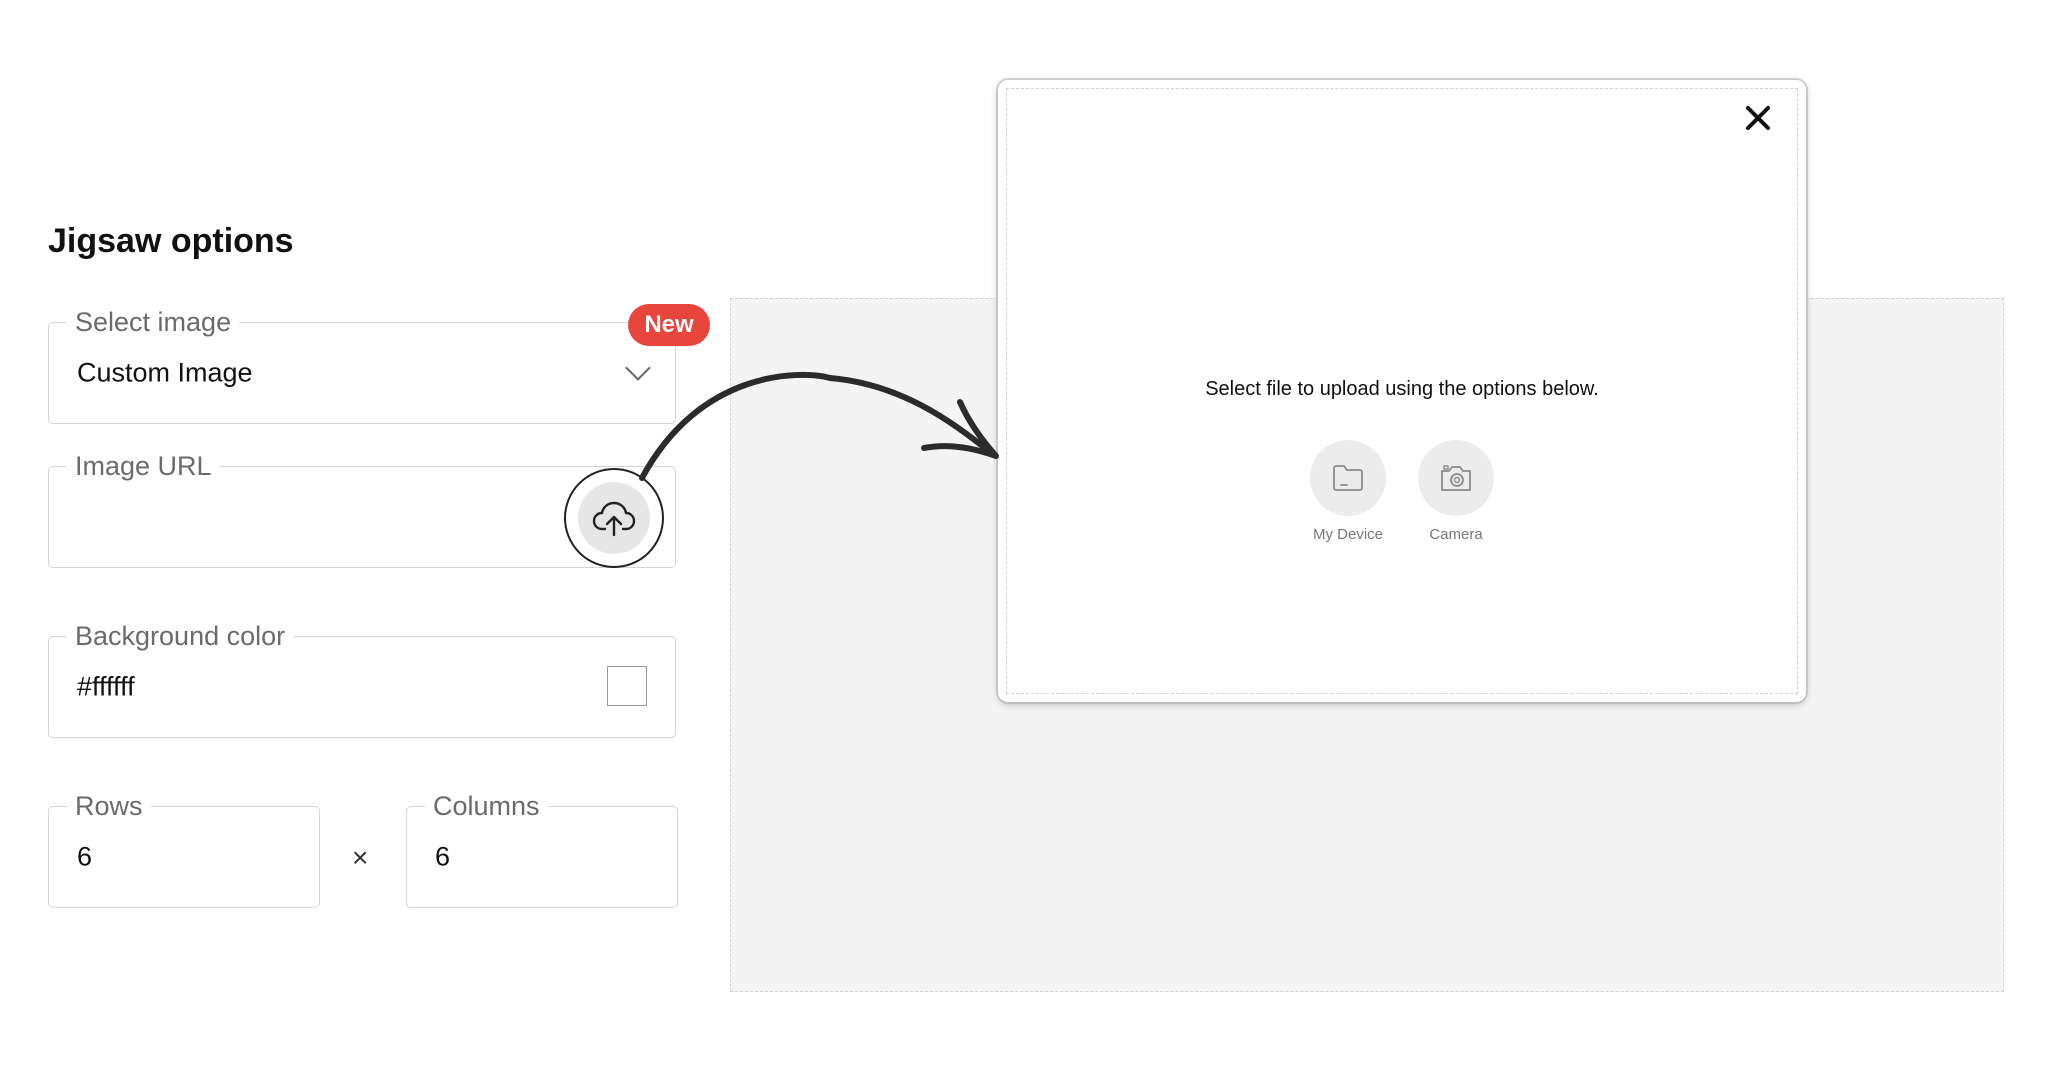 The width and height of the screenshot is (2048, 1080). Describe the element at coordinates (1456, 534) in the screenshot. I see `camera-label: Camera` at that location.